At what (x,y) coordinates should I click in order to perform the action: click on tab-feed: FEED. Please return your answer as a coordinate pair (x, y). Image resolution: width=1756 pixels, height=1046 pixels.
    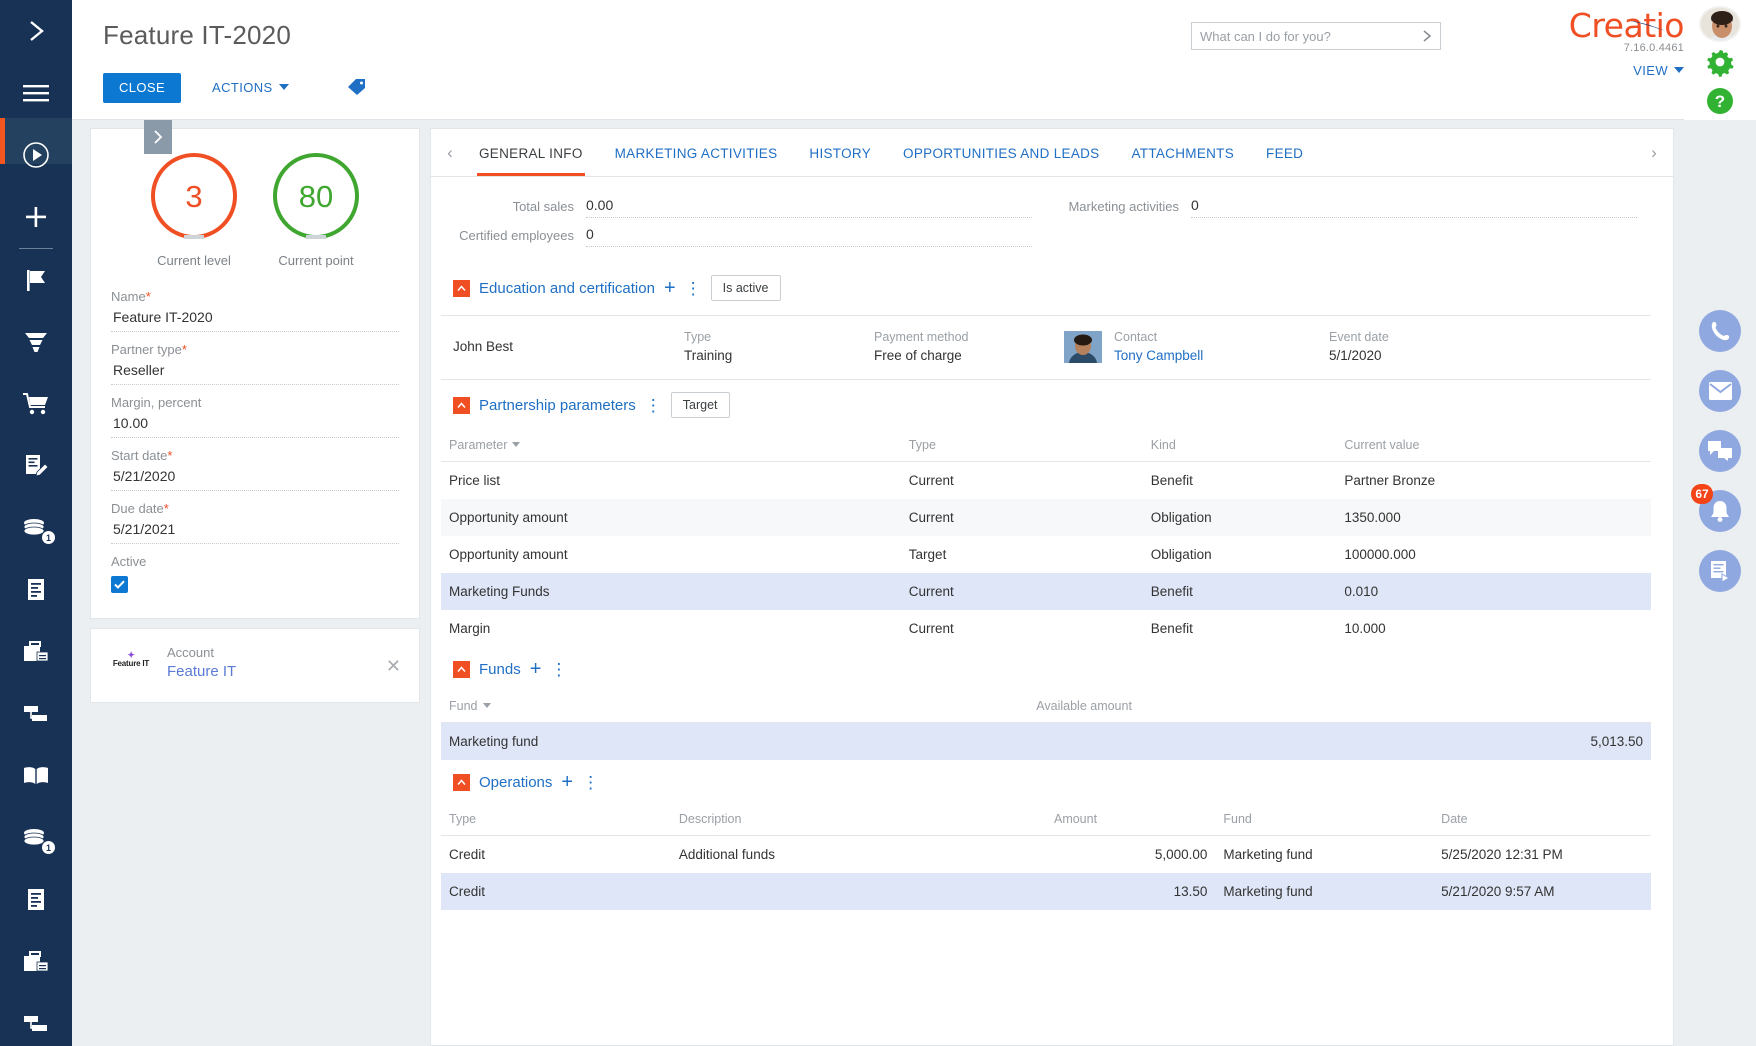
    Looking at the image, I should click on (1284, 152).